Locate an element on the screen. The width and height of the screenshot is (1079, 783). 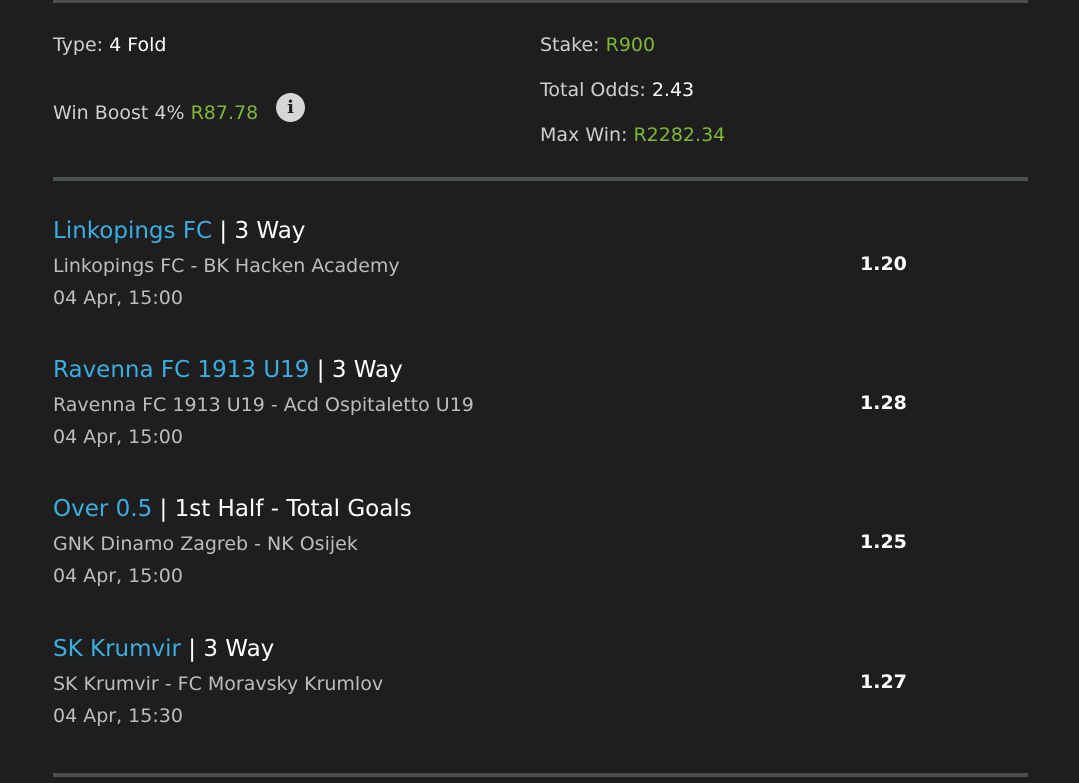
win-boost-value: R87.78 is located at coordinates (224, 113).